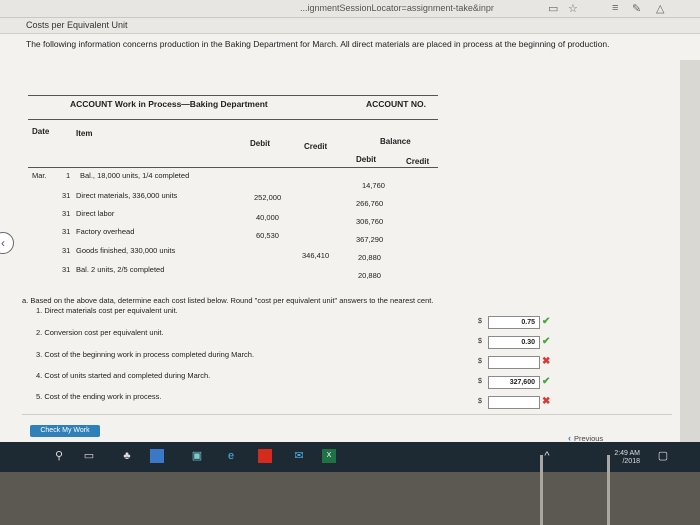  Describe the element at coordinates (65, 431) in the screenshot. I see `check-my-work-button: Check My Work` at that location.